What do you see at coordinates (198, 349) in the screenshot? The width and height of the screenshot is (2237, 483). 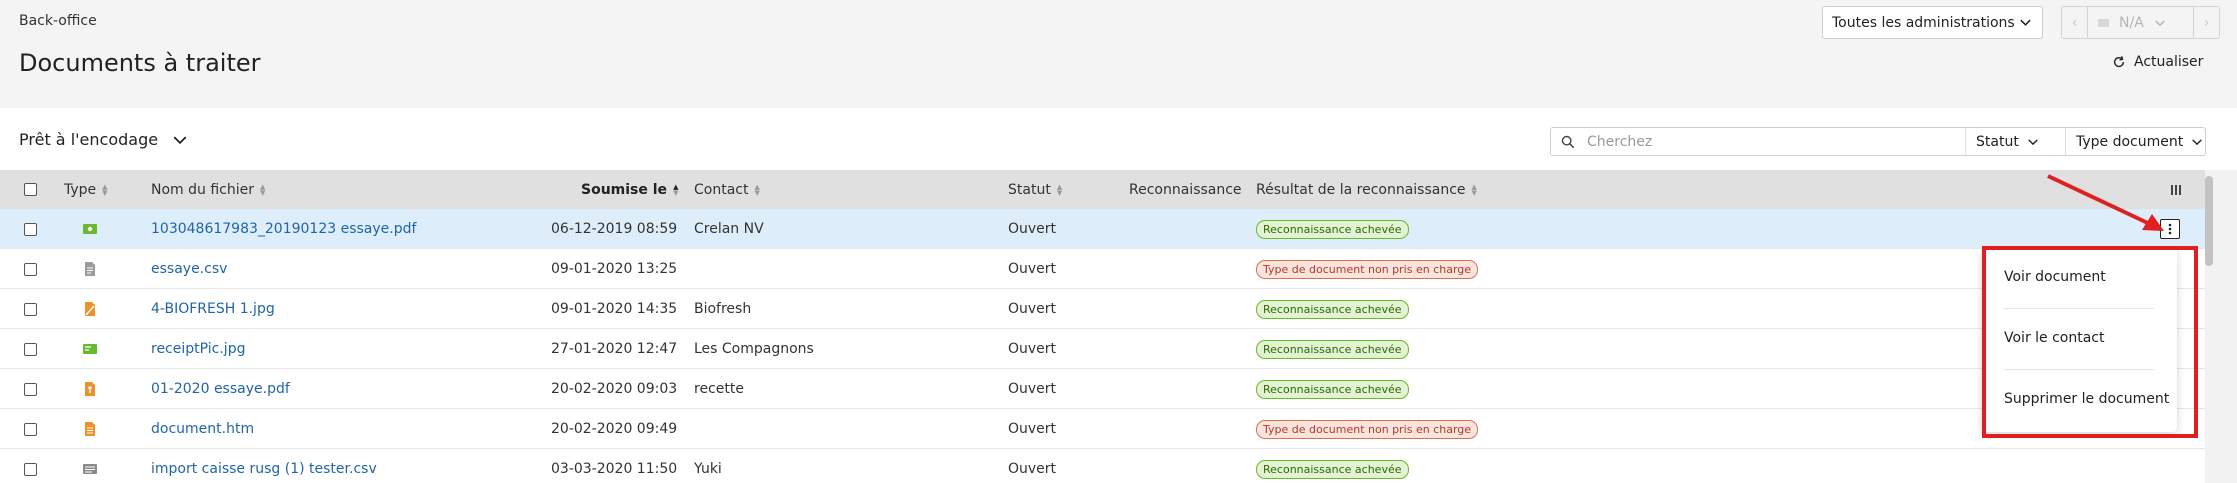 I see `filename-link: receiptPic.jpg` at bounding box center [198, 349].